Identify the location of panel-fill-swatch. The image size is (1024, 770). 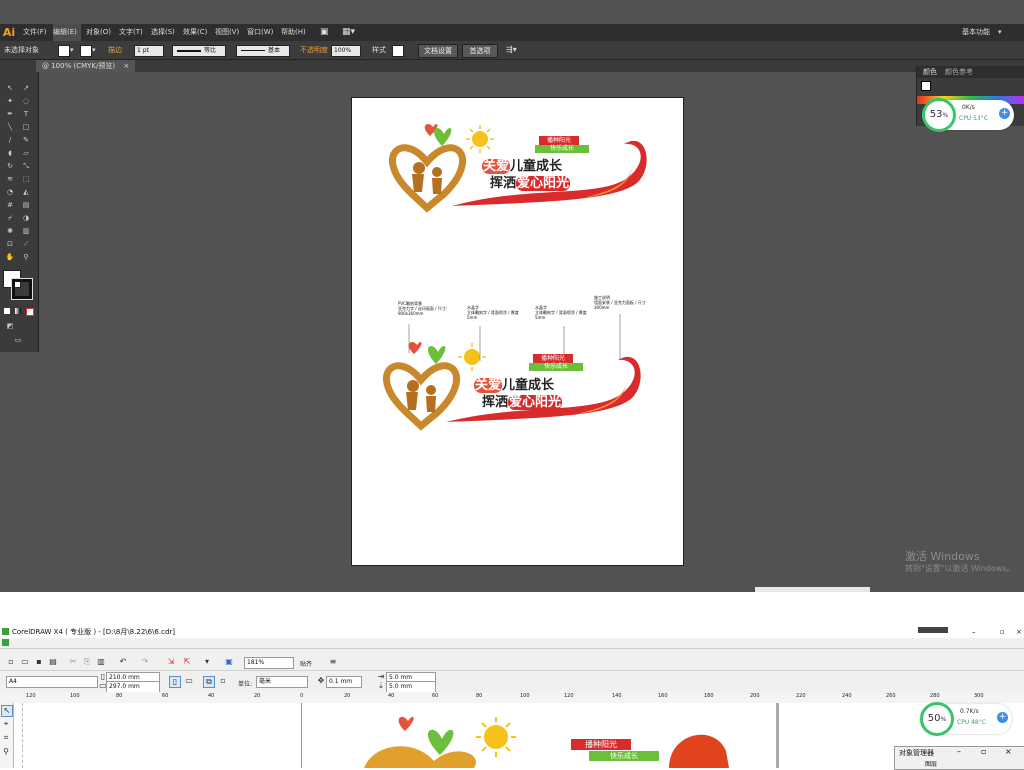
(926, 86).